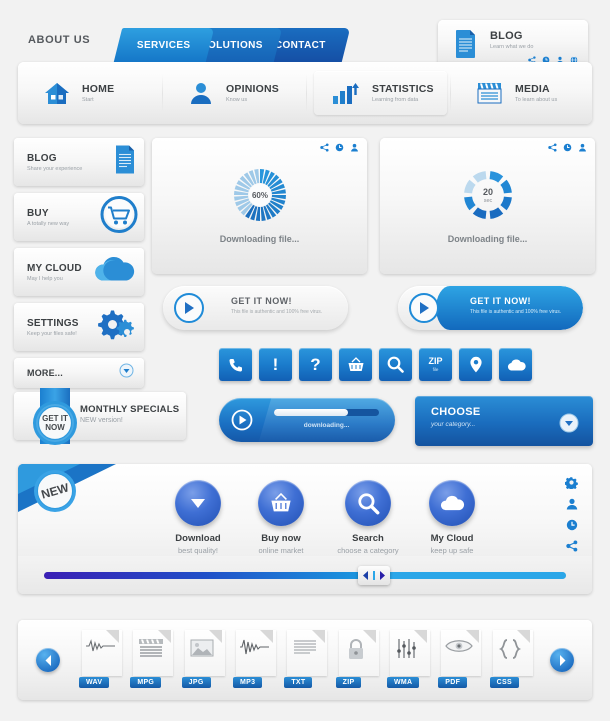 This screenshot has width=610, height=721. I want to click on nav-item-statistics: STATISTICS Learning from data, so click(380, 93).